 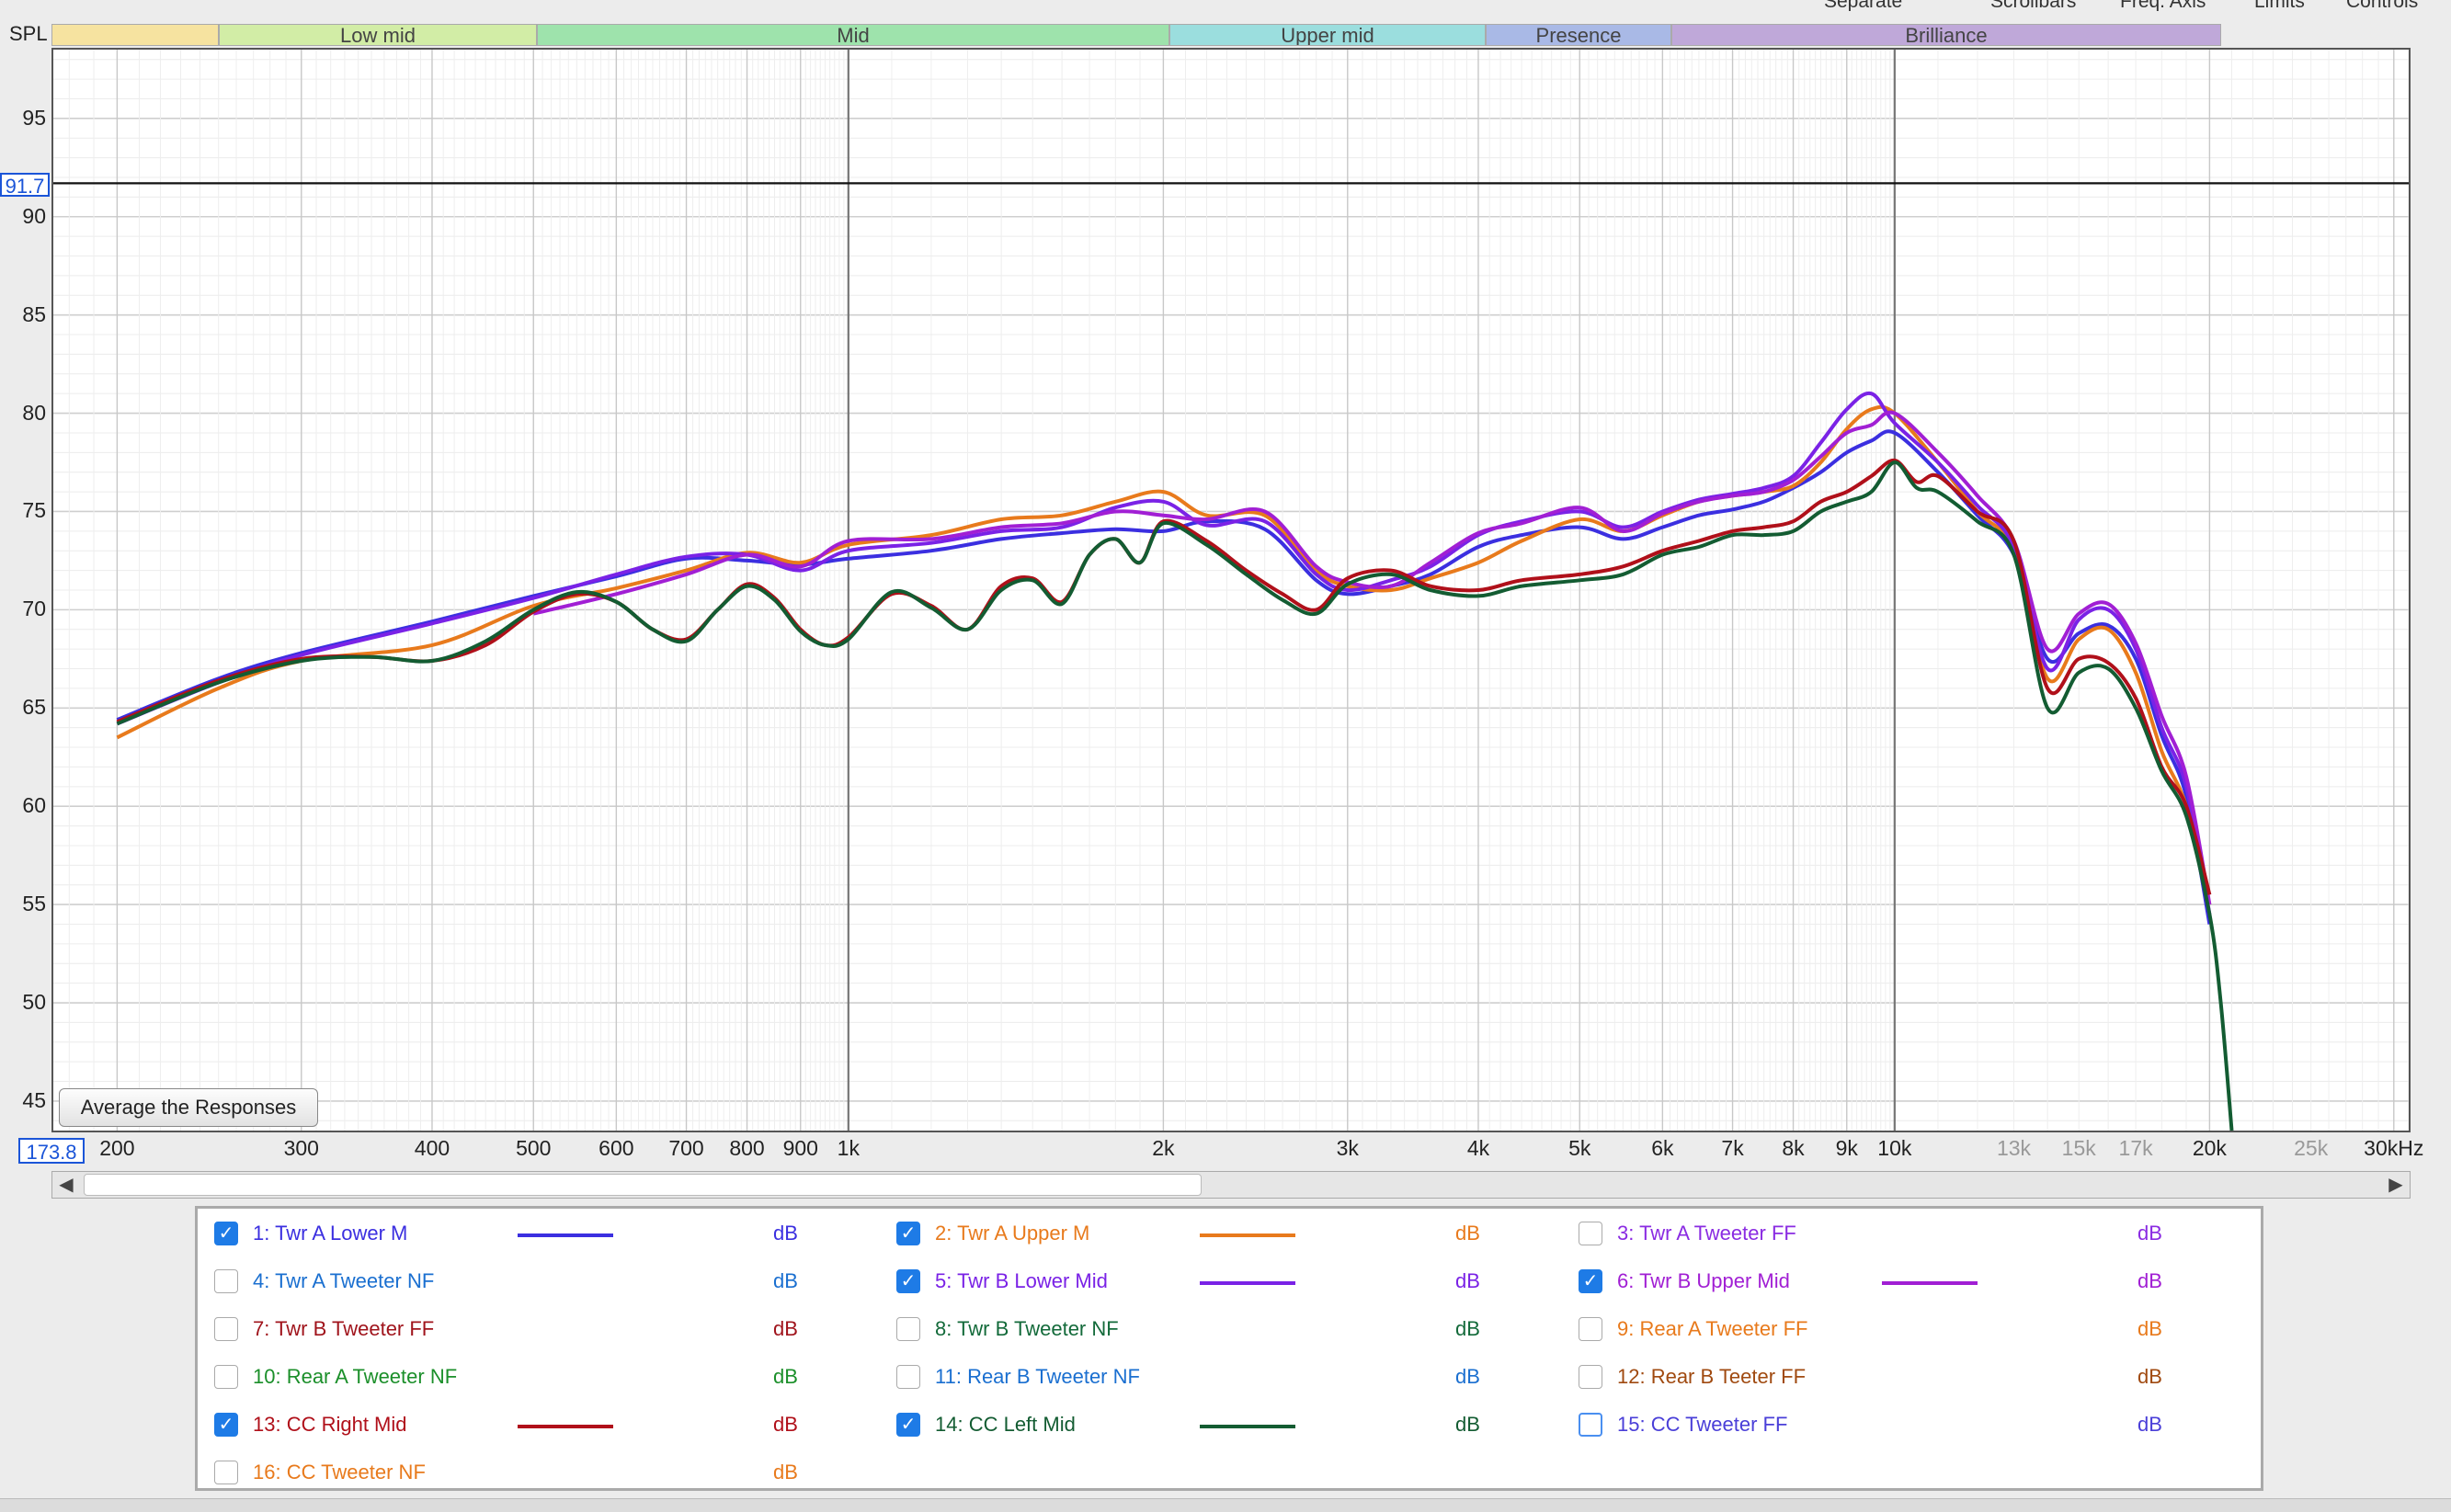 I want to click on y-tick-label: 55, so click(x=34, y=904).